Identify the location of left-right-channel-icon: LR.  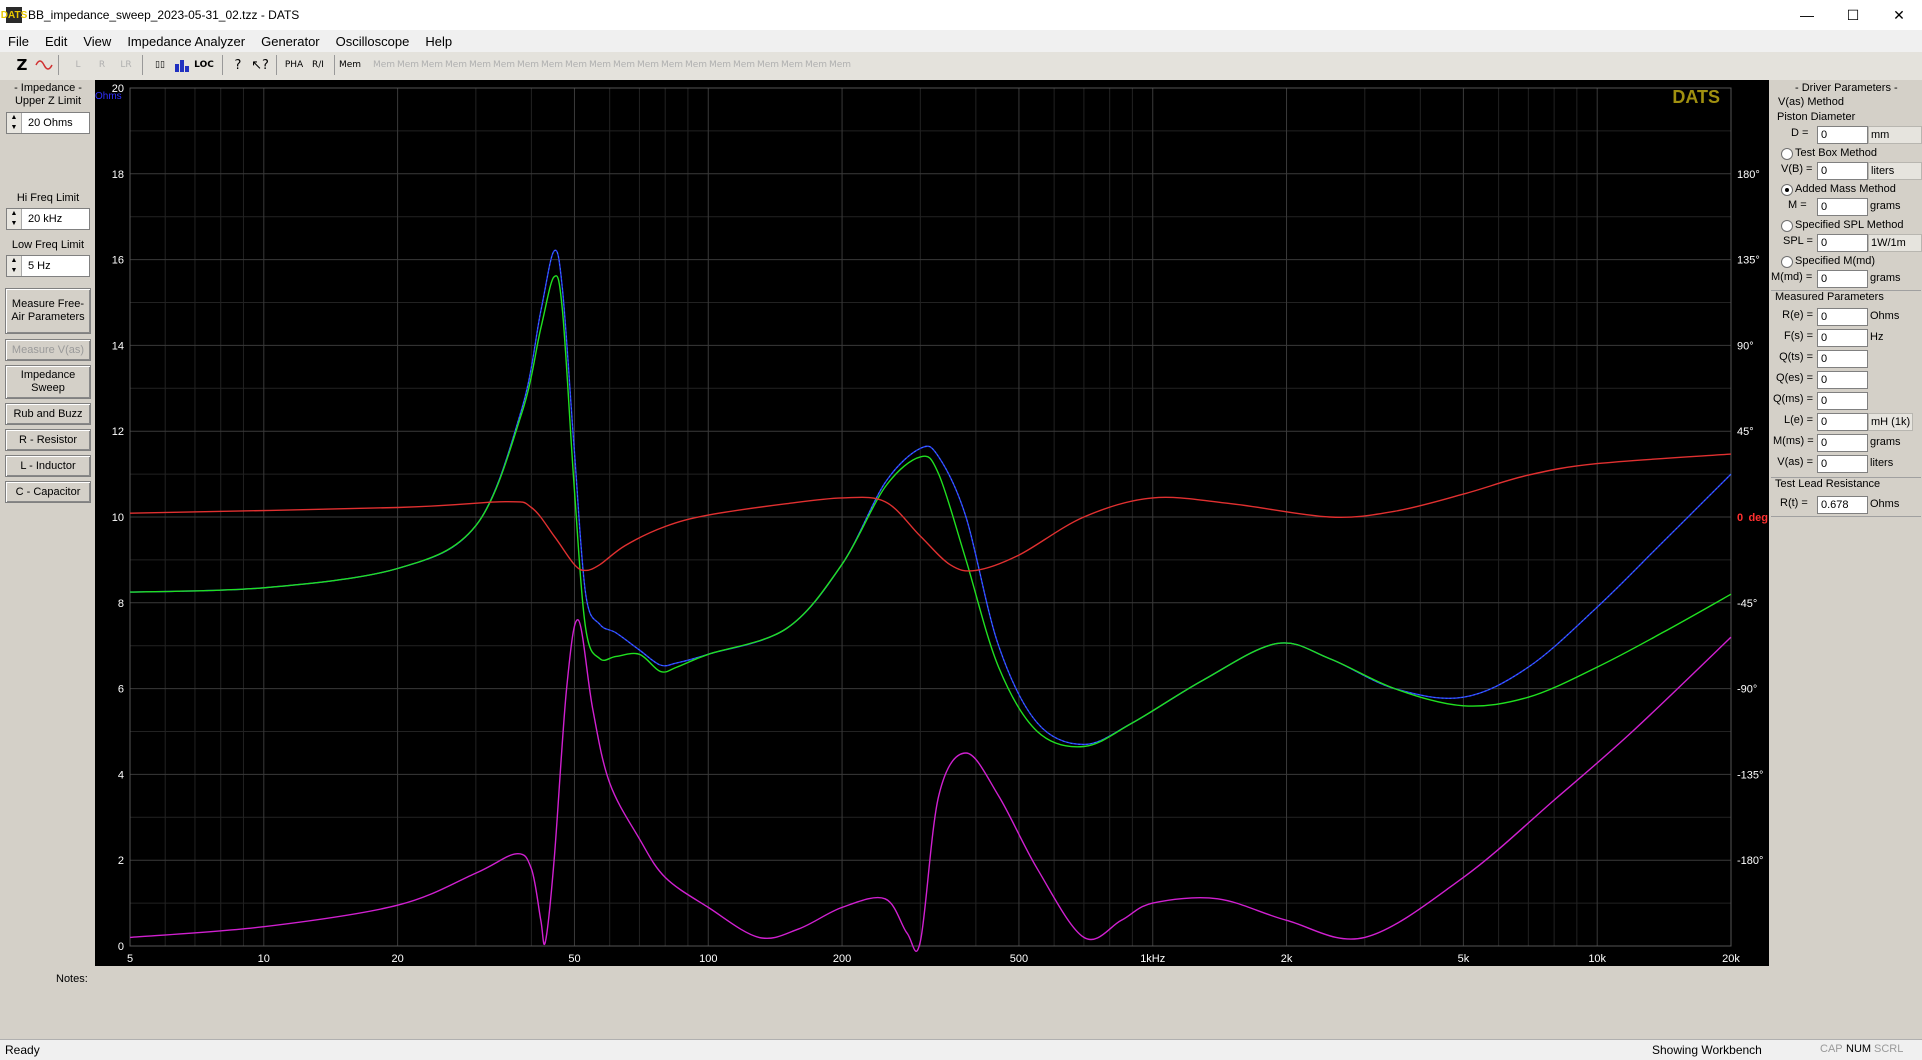
(126, 65).